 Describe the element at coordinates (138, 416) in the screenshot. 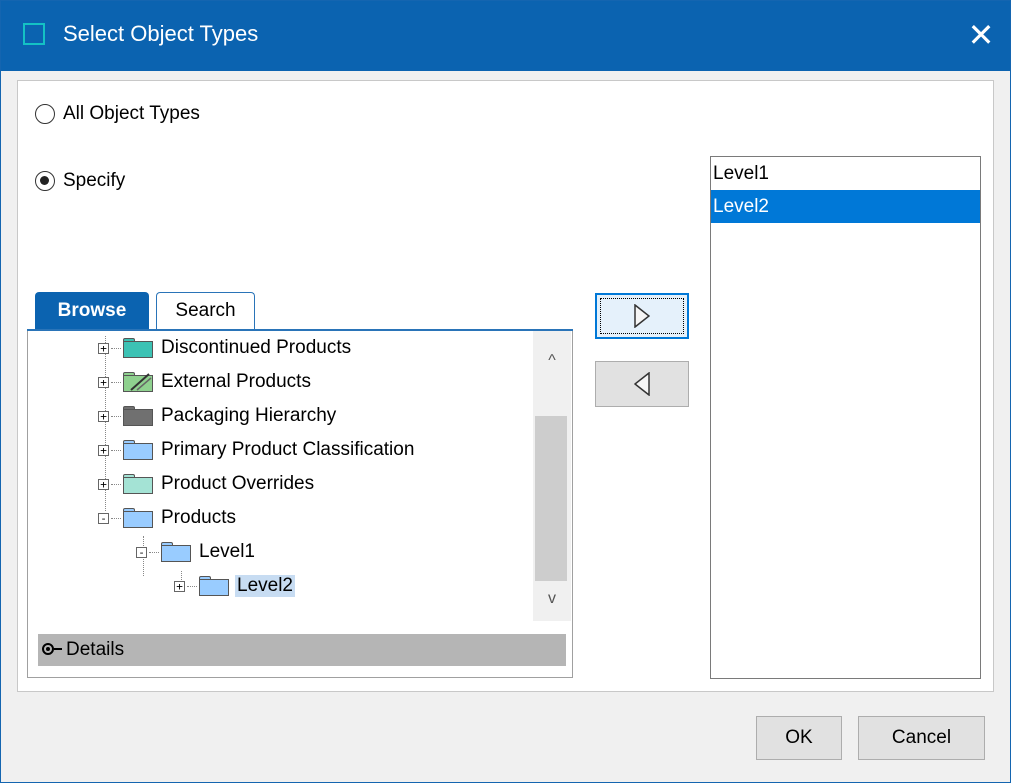

I see `folder-dark-icon` at that location.